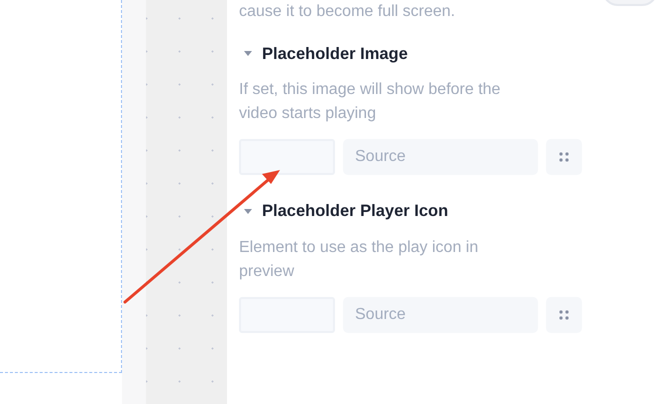  I want to click on section-title: Placeholder Image, so click(335, 54).